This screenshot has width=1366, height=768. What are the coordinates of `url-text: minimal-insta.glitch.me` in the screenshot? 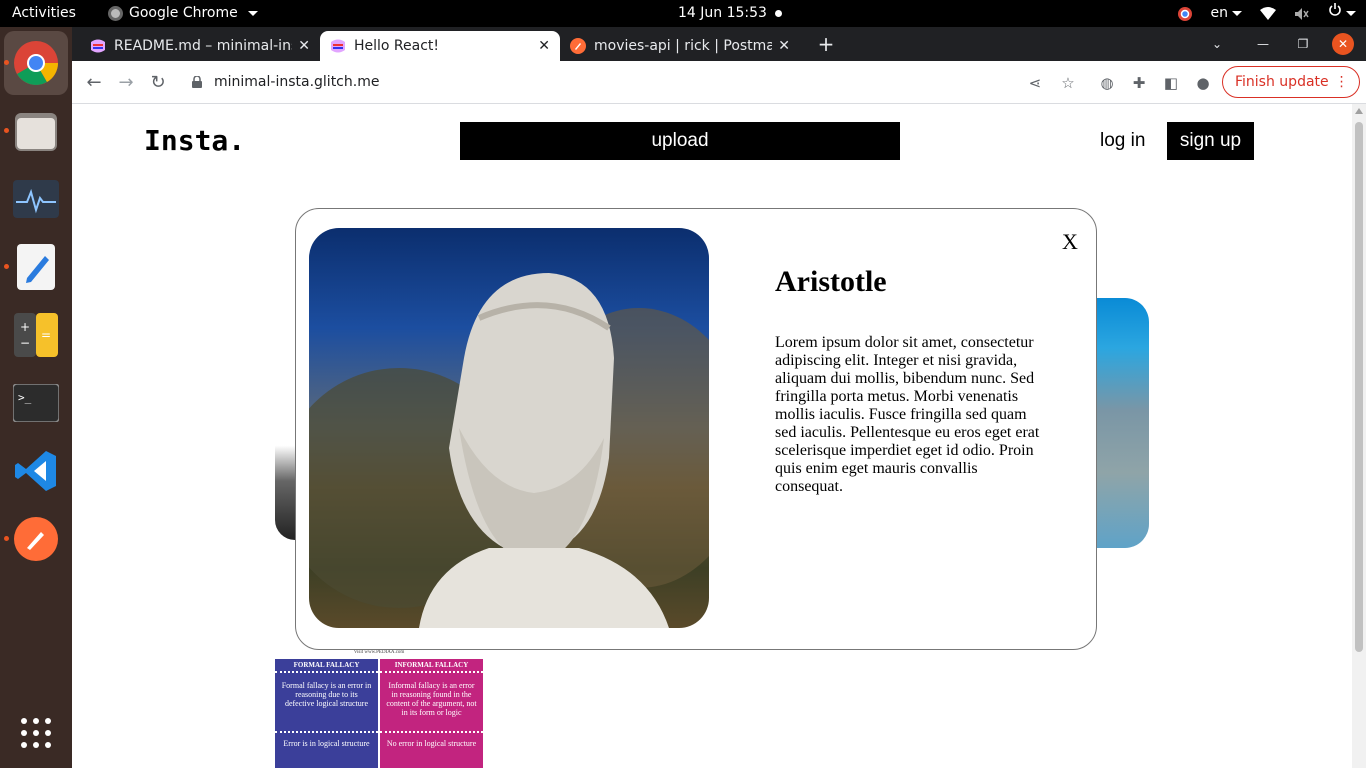 It's located at (297, 82).